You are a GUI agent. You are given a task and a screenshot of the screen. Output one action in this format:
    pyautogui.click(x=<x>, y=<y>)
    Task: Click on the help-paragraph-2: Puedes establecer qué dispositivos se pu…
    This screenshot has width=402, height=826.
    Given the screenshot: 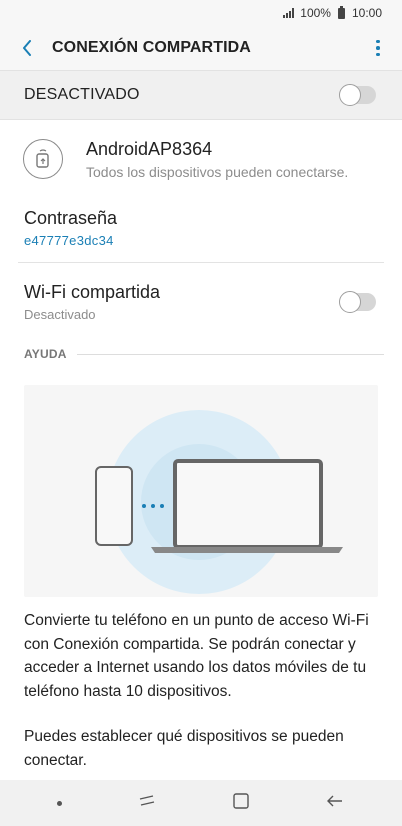 What is the action you would take?
    pyautogui.click(x=184, y=748)
    